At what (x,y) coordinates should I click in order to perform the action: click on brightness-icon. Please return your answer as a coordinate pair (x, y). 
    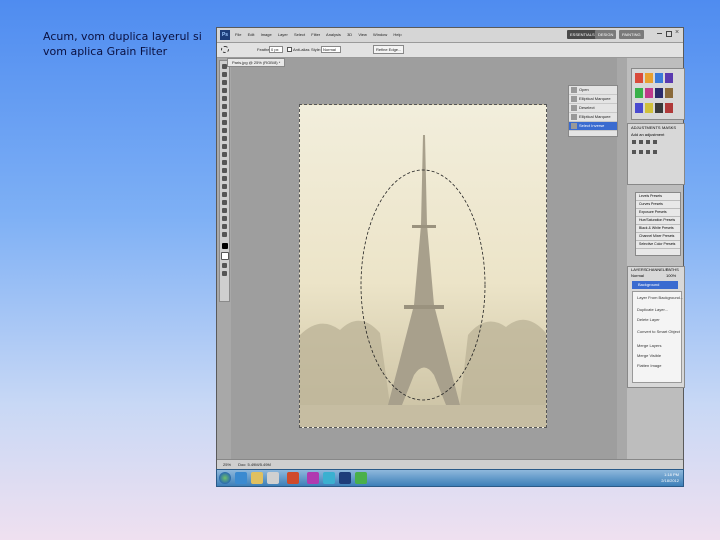
    Looking at the image, I should click on (634, 142).